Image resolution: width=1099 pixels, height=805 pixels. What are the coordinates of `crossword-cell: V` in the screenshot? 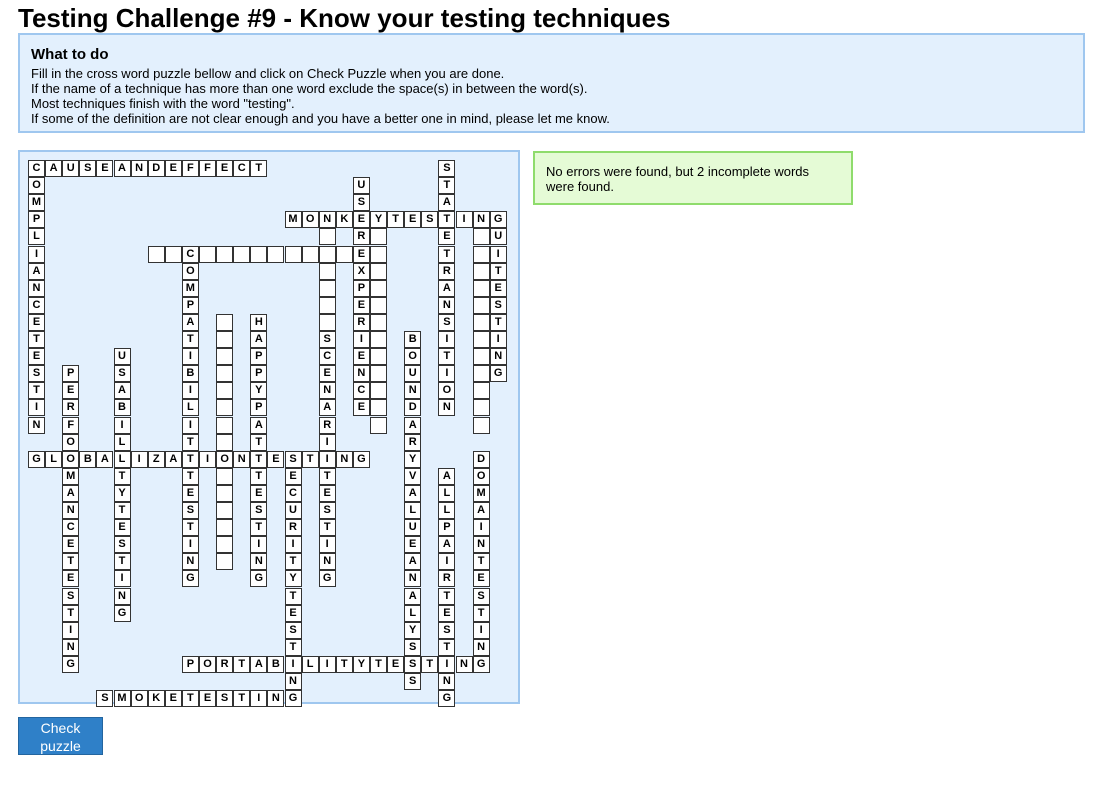 It's located at (413, 476).